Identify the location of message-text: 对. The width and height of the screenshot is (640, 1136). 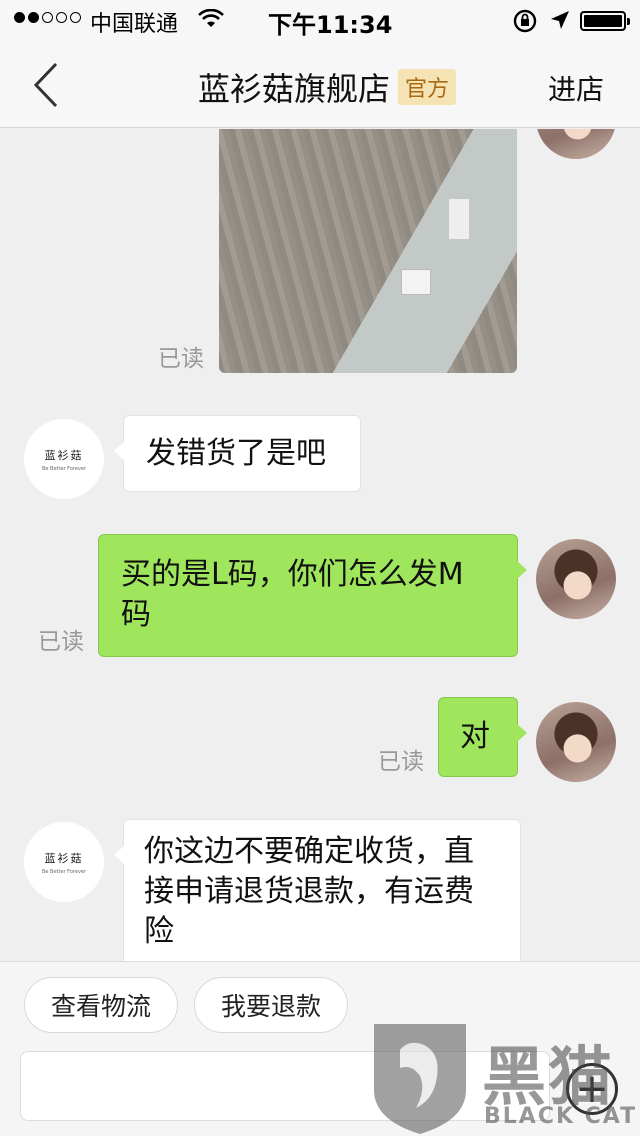
(475, 736).